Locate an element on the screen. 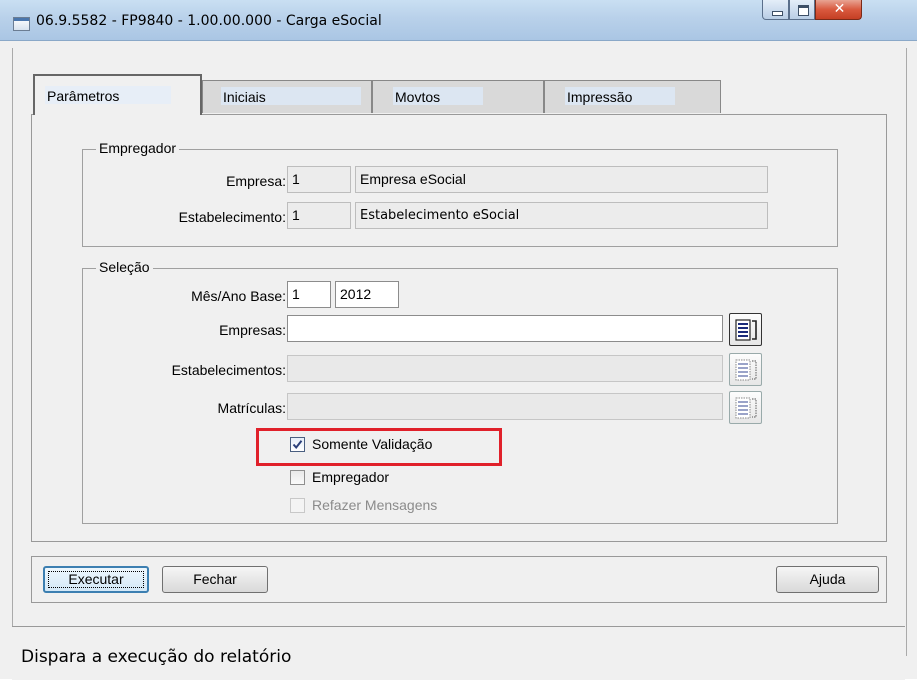 The width and height of the screenshot is (917, 680). ajuda-button-label: Ajuda is located at coordinates (827, 579).